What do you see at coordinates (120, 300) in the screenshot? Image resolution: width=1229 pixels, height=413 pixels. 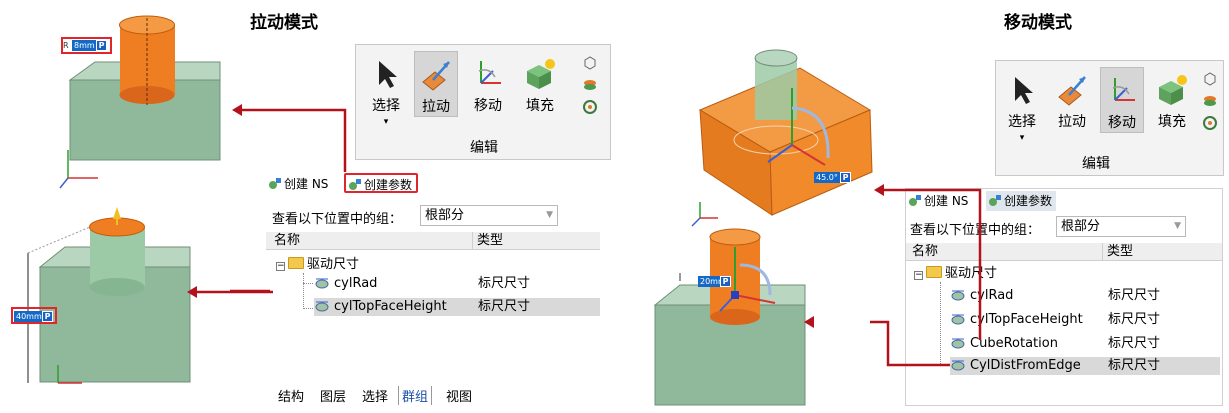 I see `viewport-pull-height` at bounding box center [120, 300].